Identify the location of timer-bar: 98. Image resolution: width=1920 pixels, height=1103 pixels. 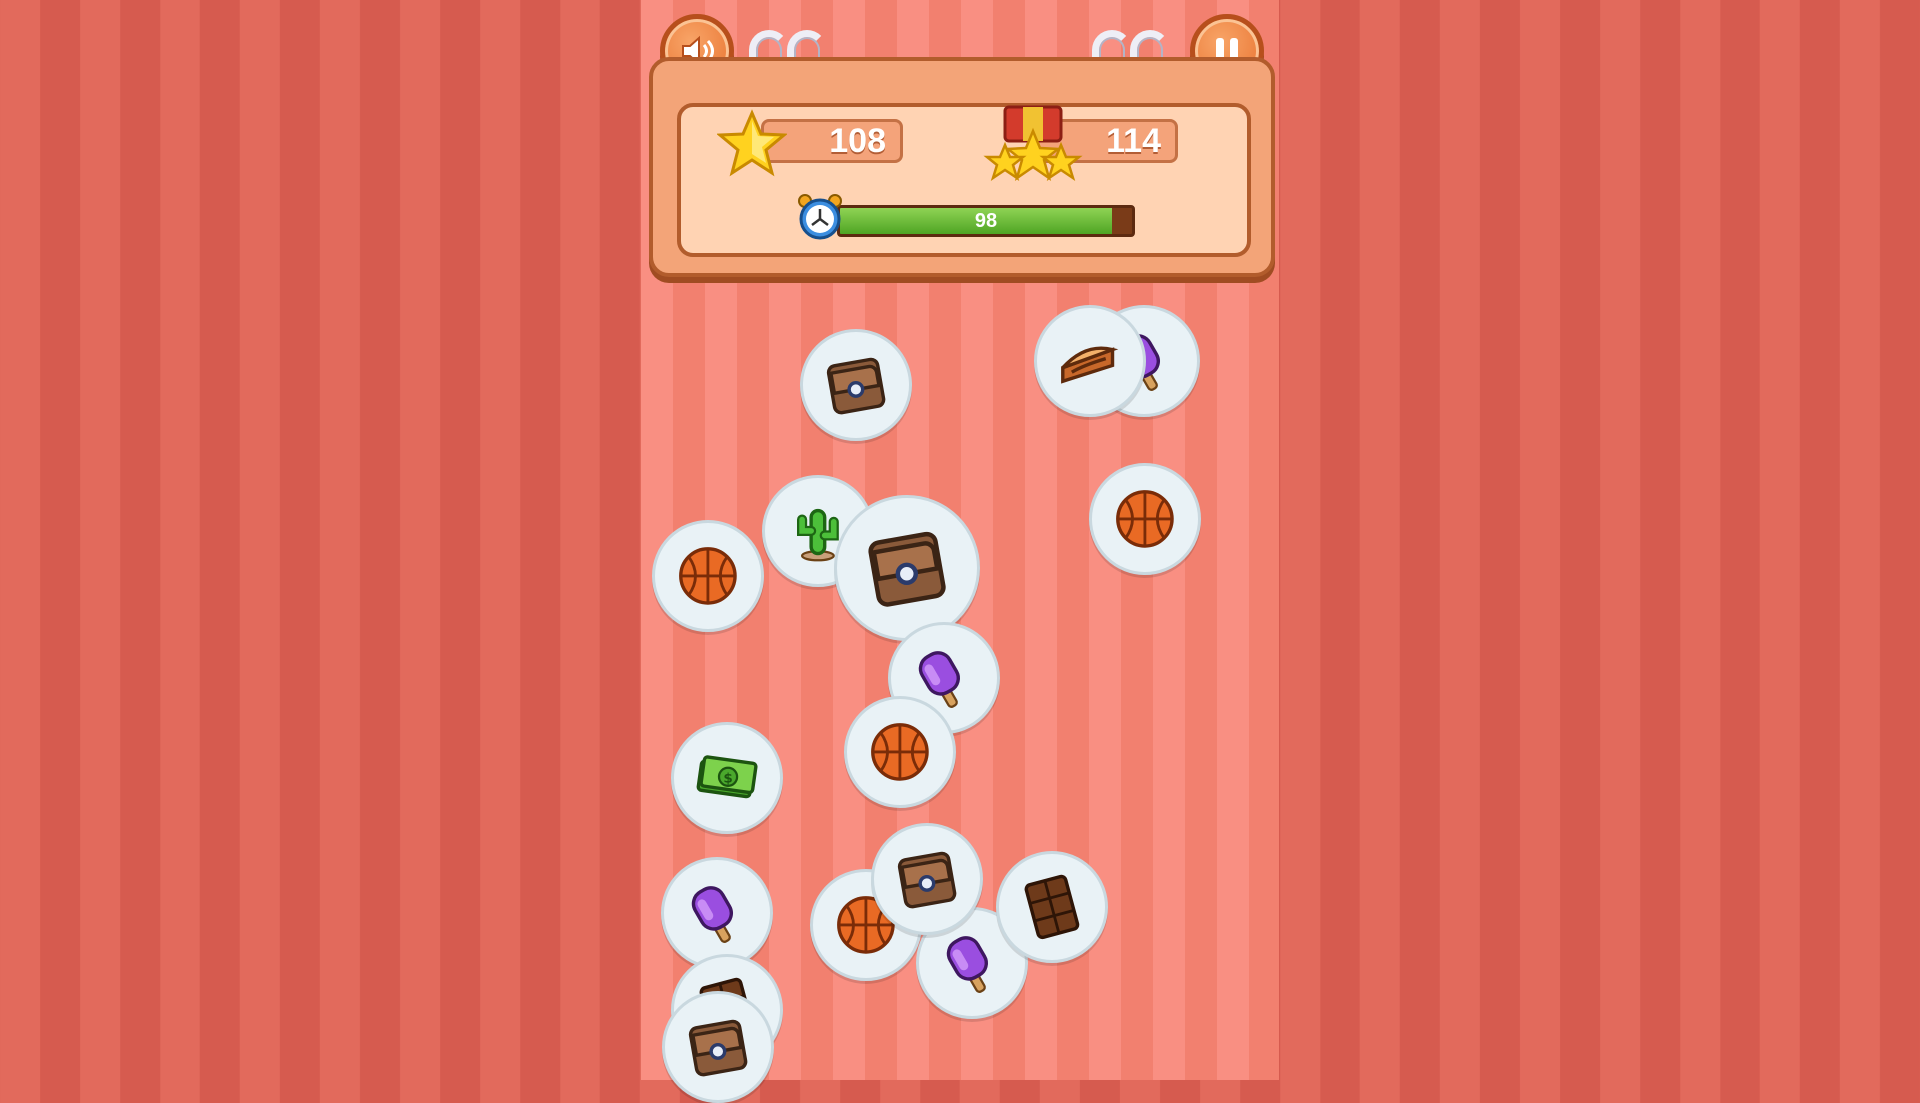
(986, 221).